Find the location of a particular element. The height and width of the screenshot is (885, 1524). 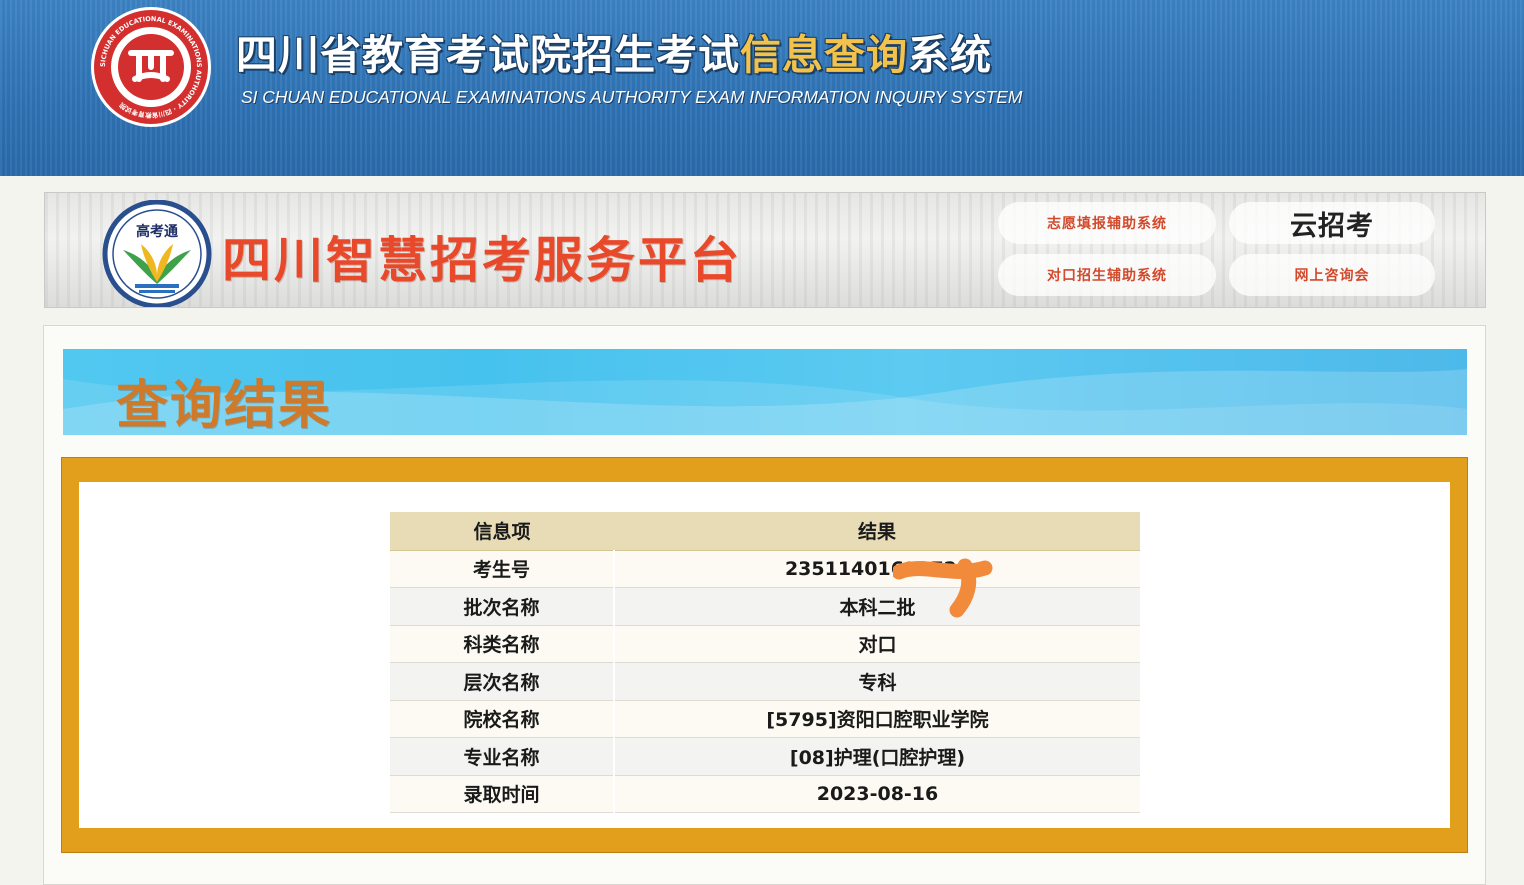

result-header: 查询结果 is located at coordinates (765, 392).